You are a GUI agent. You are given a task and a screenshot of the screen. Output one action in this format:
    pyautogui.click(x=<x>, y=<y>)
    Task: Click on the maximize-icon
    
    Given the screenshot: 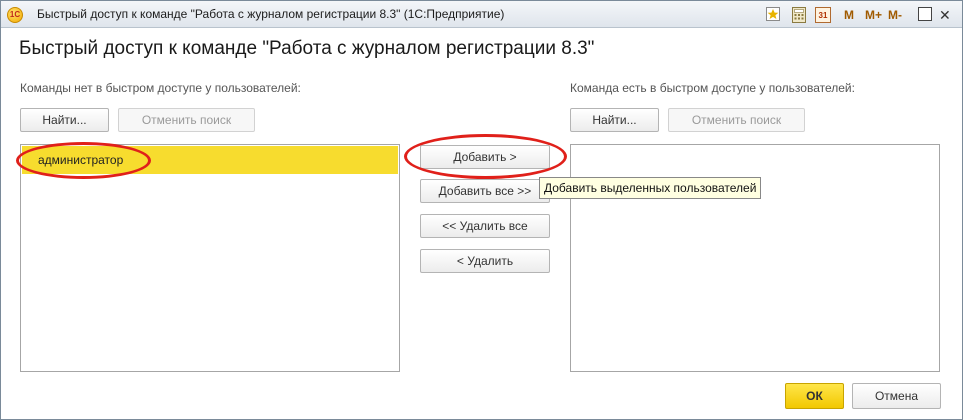 What is the action you would take?
    pyautogui.click(x=925, y=15)
    